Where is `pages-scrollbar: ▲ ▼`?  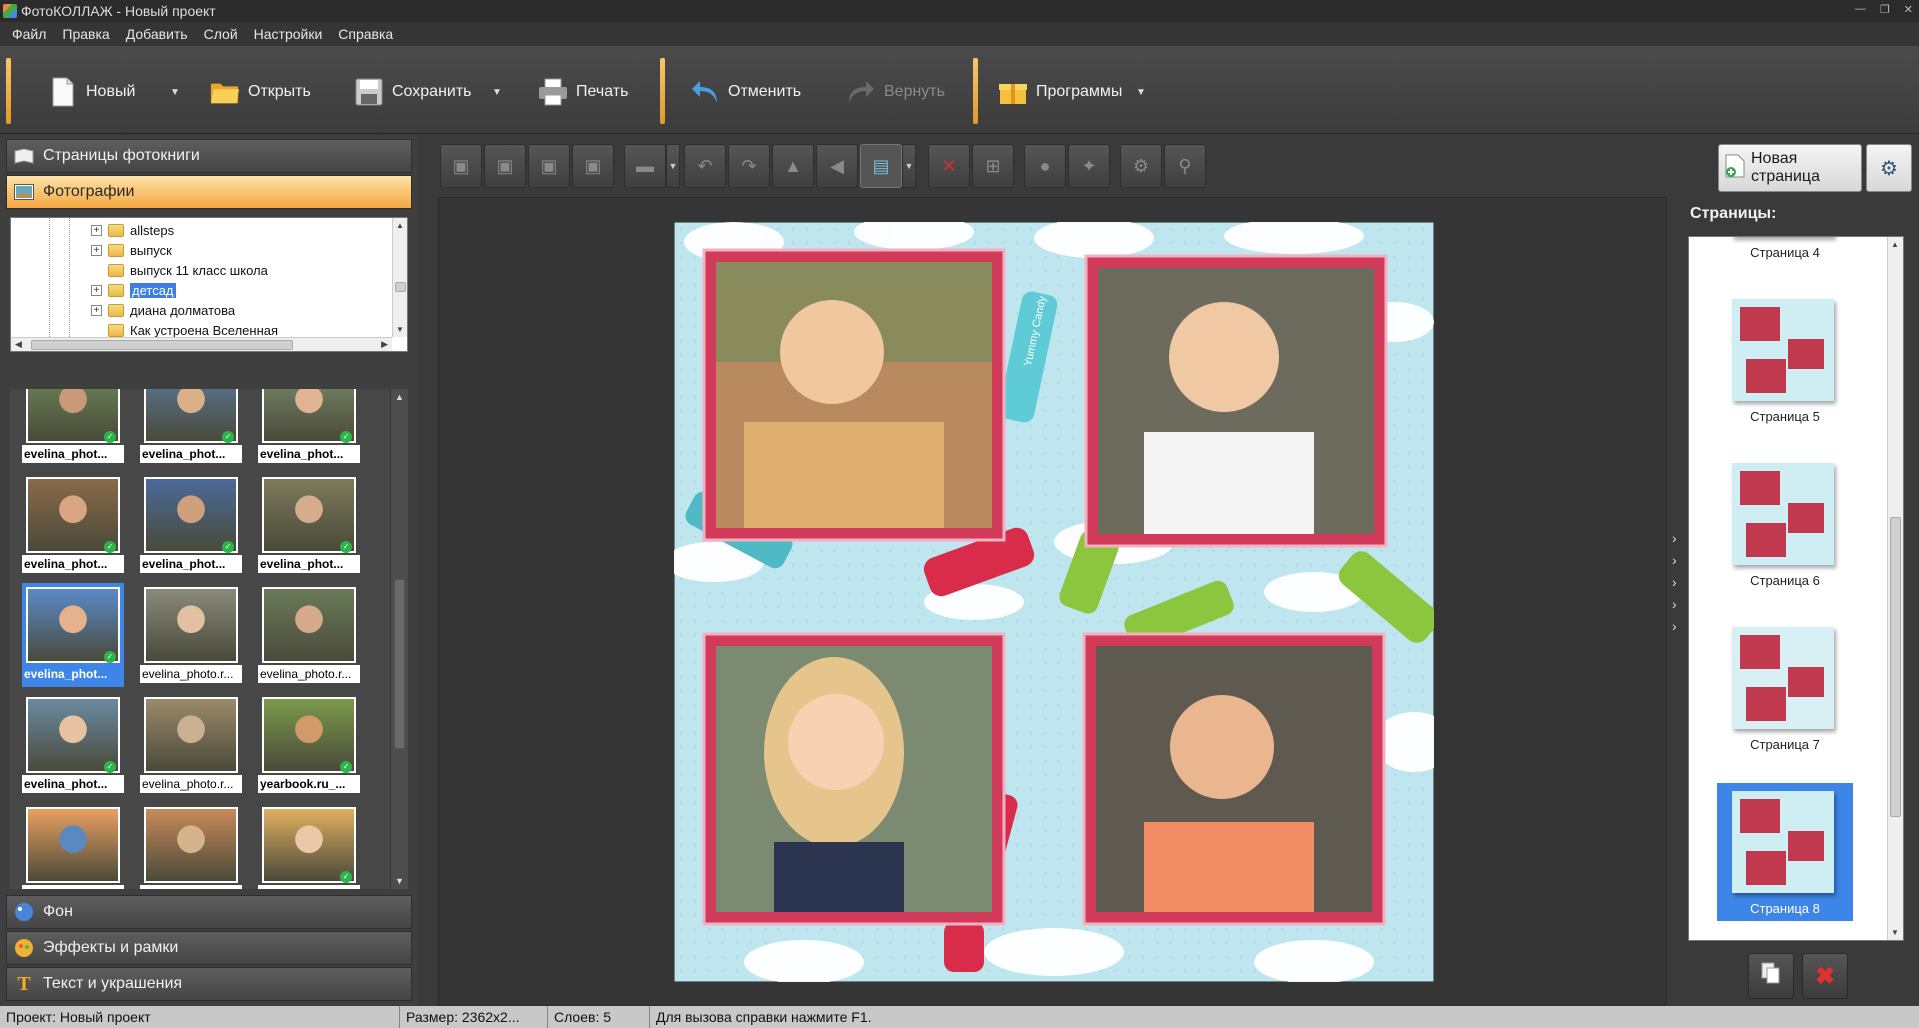
pages-scrollbar: ▲ ▼ is located at coordinates (1895, 588).